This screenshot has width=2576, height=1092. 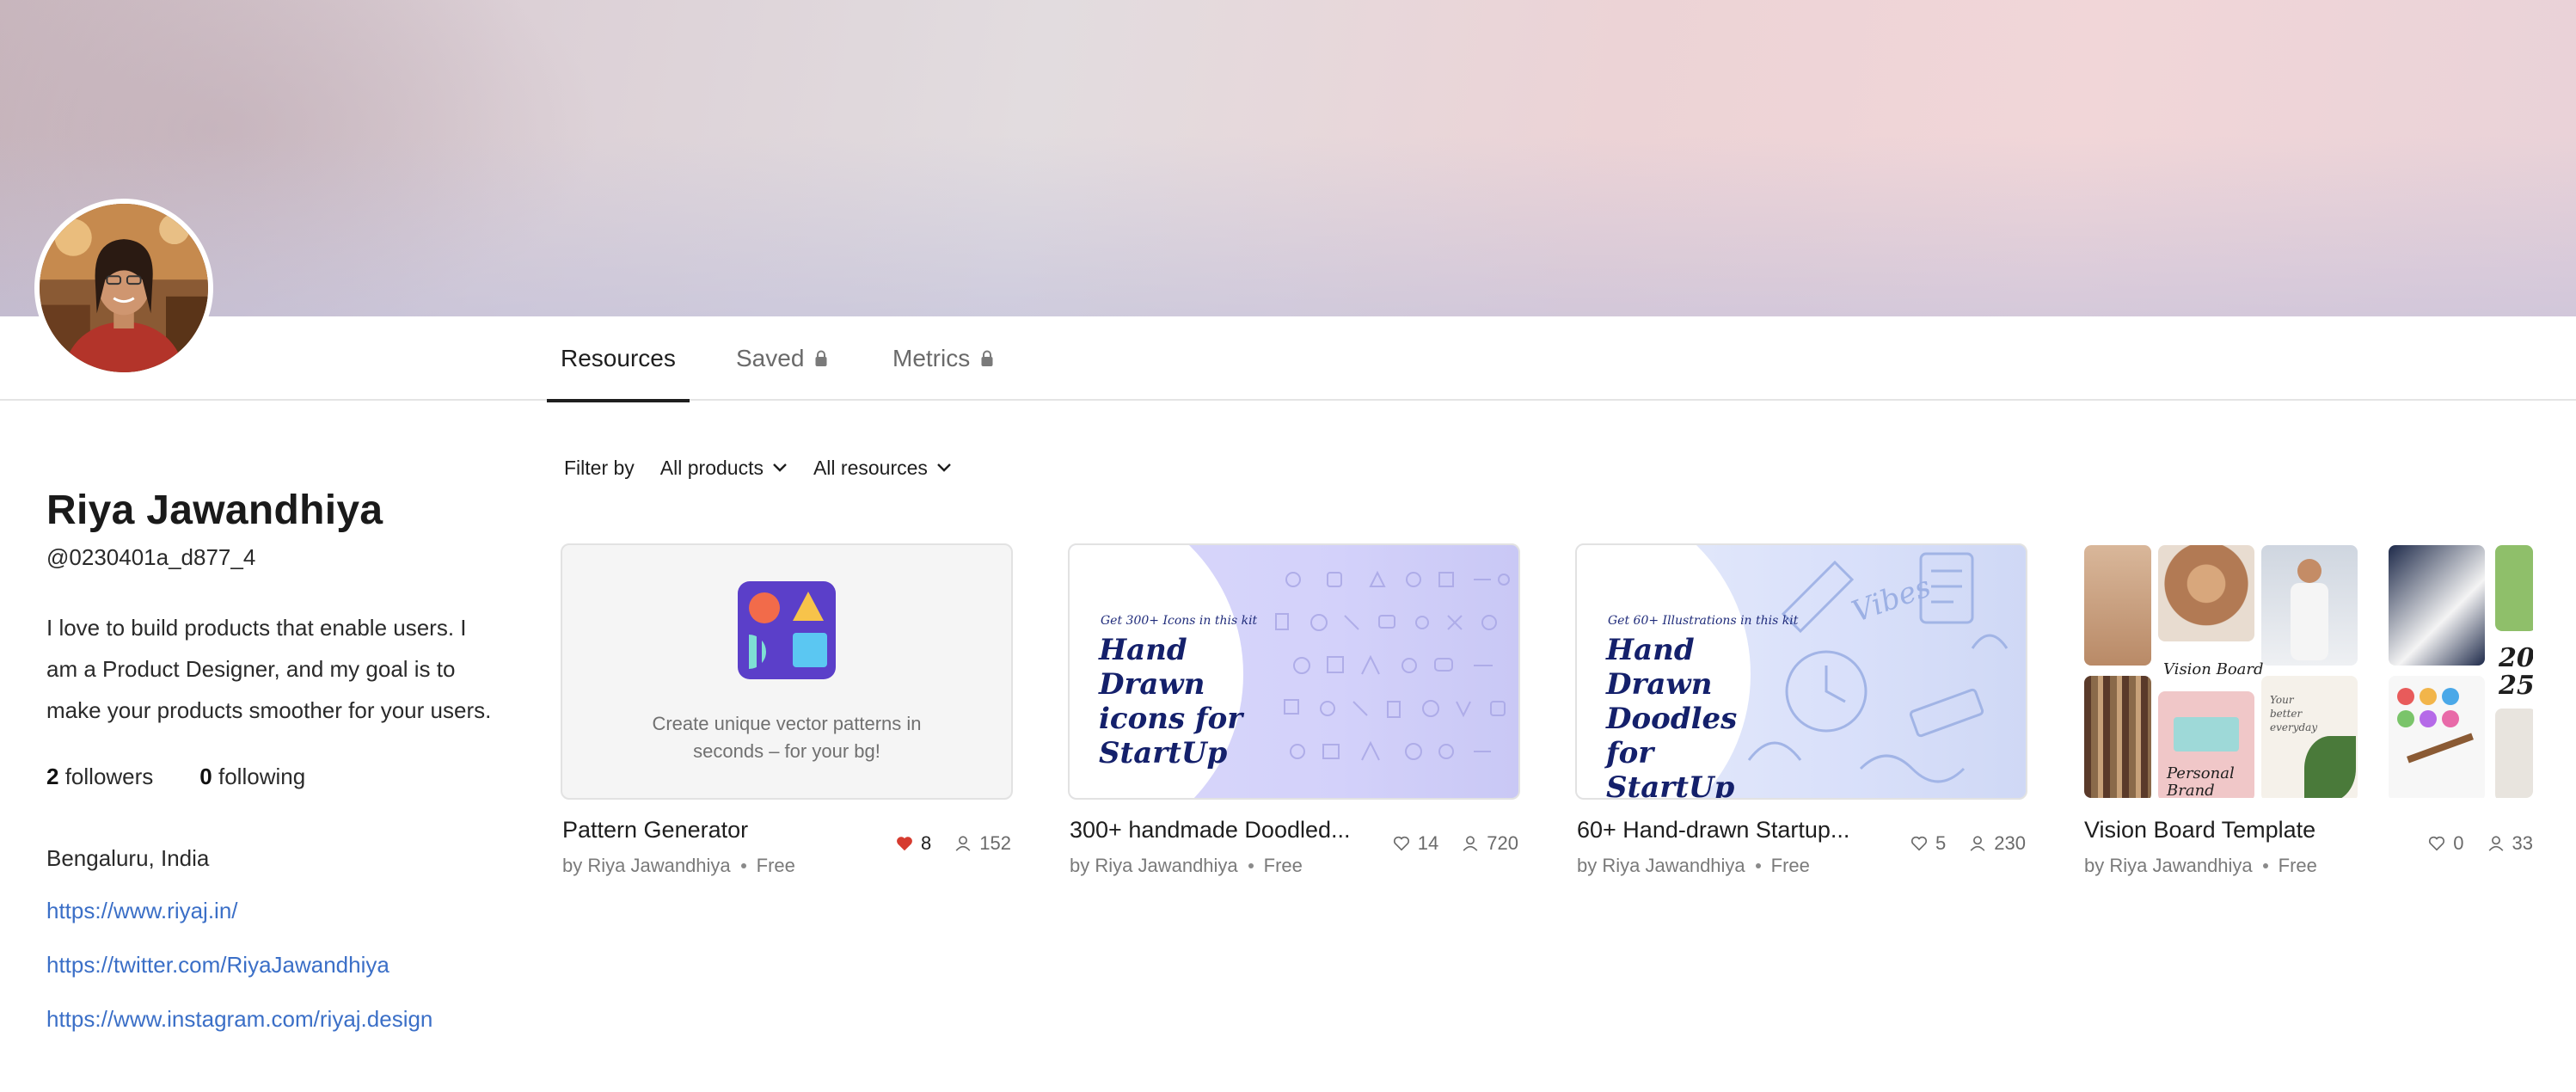 I want to click on card-stats: 5 230, so click(x=1968, y=843).